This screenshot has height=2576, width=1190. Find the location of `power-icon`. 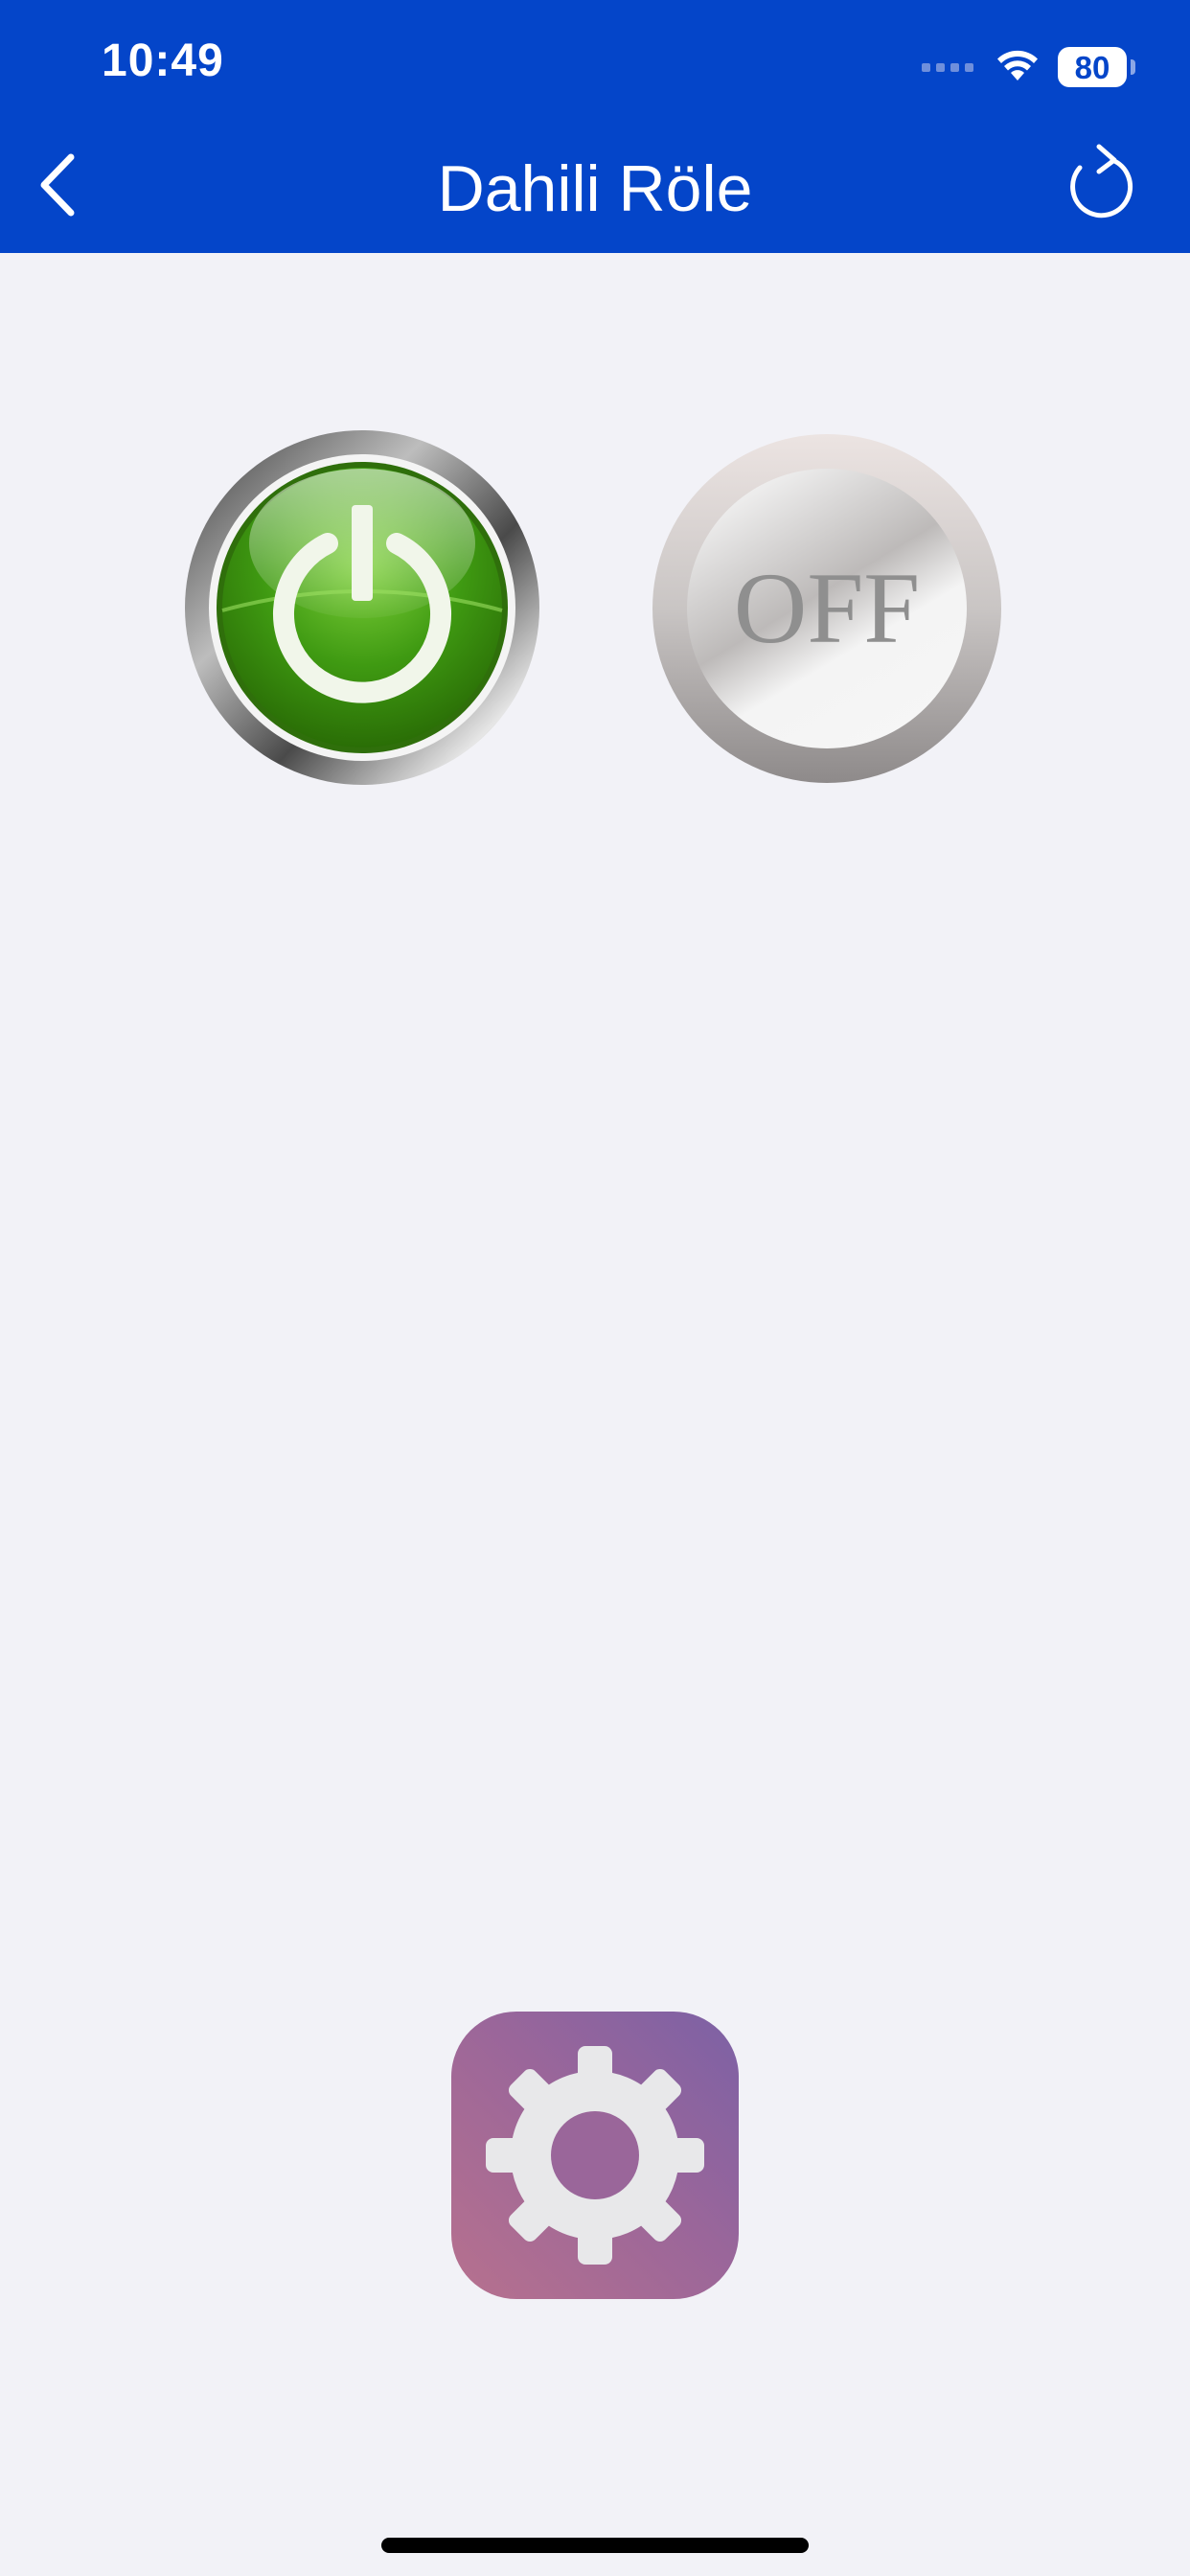

power-icon is located at coordinates (362, 607).